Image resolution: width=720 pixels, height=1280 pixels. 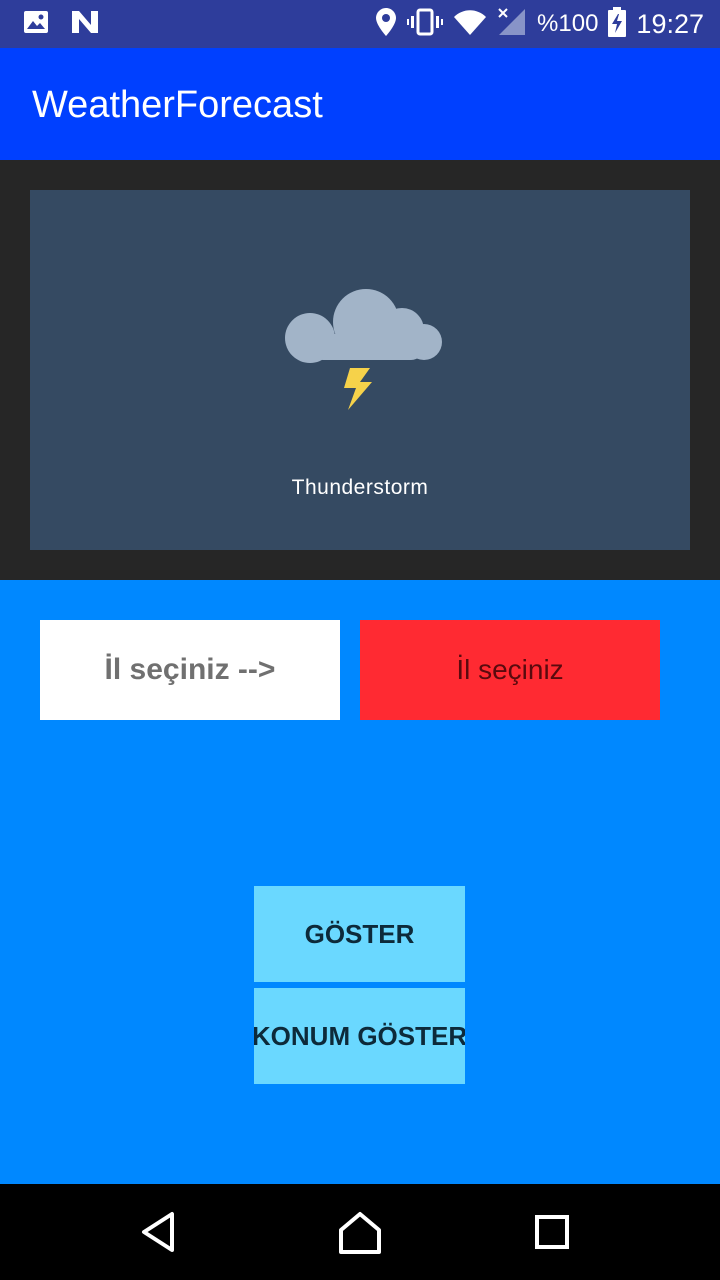 What do you see at coordinates (36, 24) in the screenshot?
I see `image-icon` at bounding box center [36, 24].